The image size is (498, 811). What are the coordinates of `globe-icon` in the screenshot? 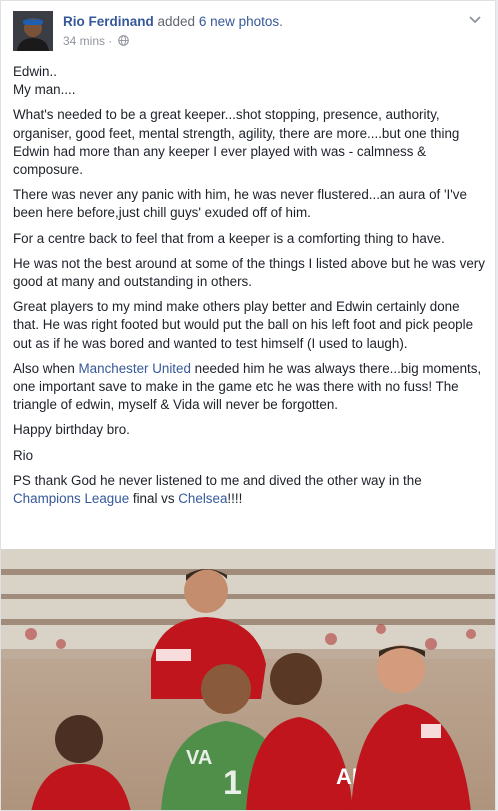 It's located at (123, 40).